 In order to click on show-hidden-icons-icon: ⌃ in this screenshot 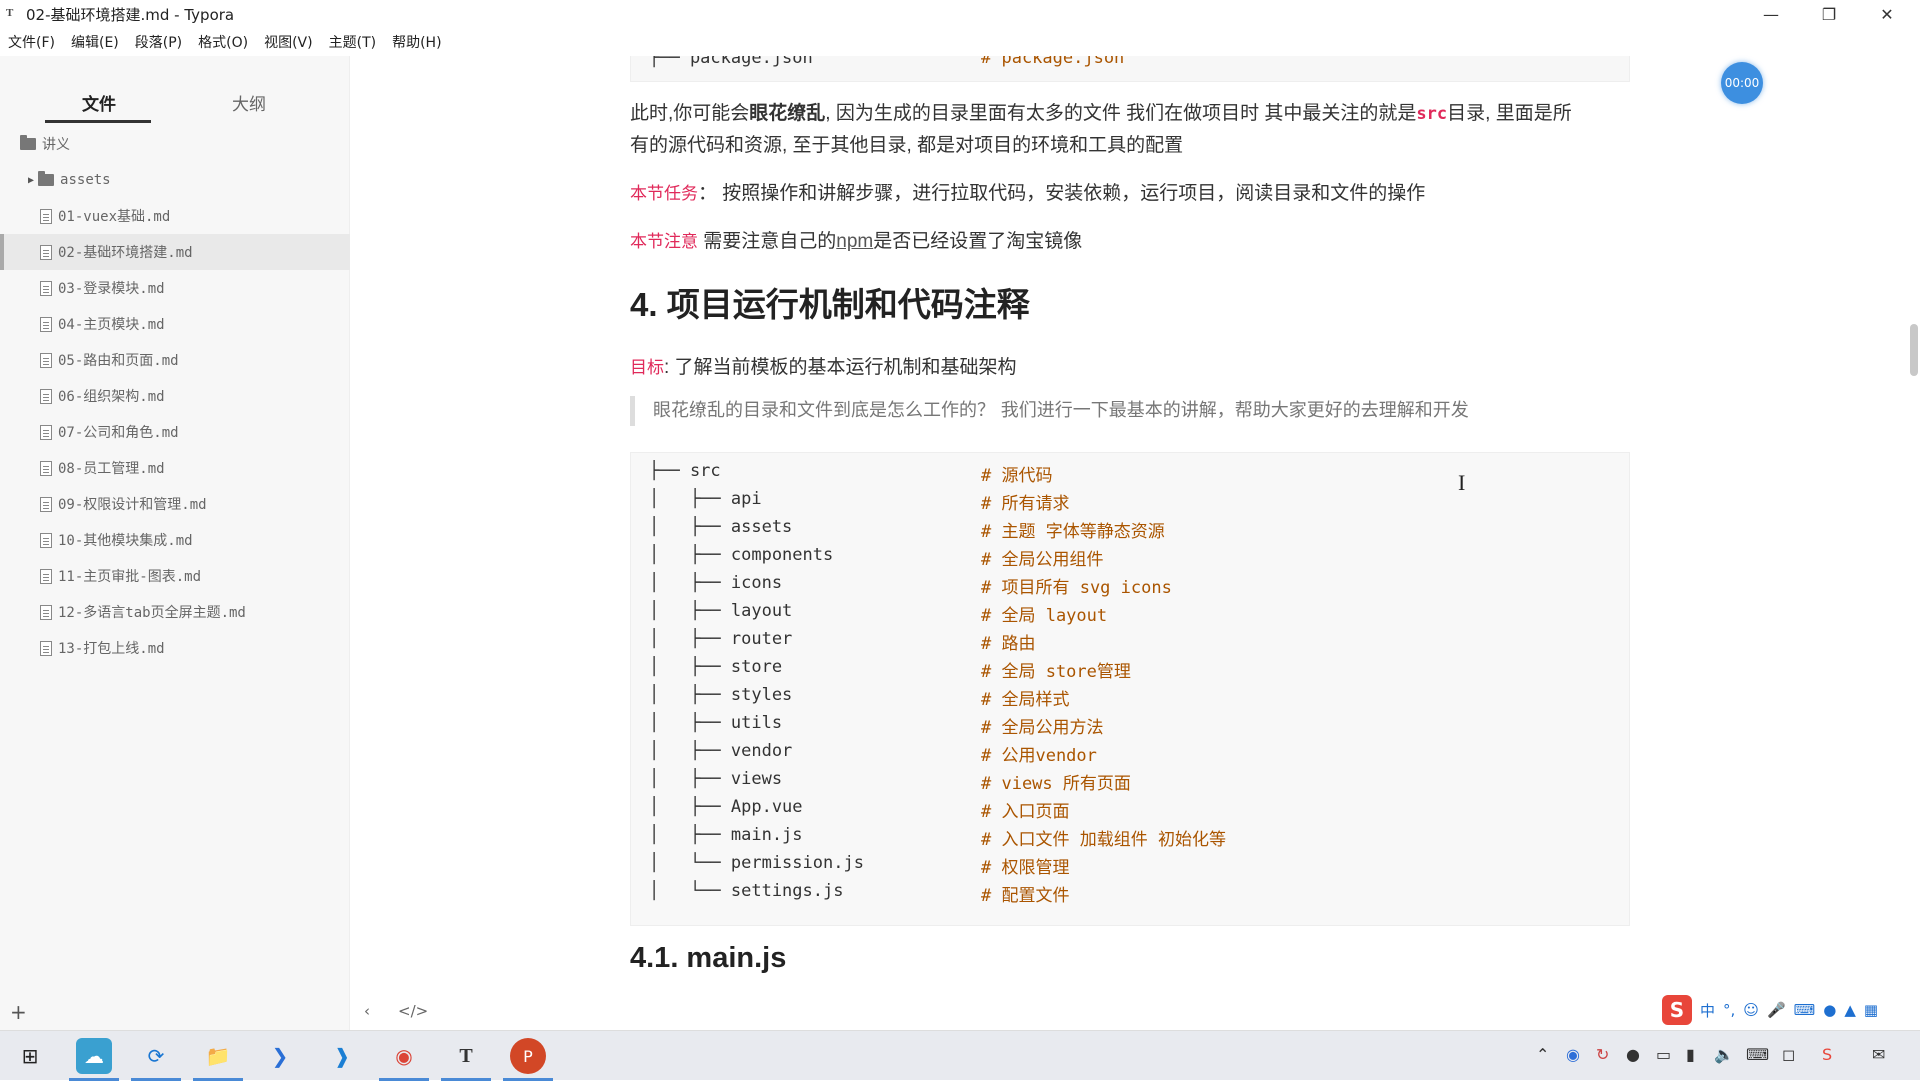, I will do `click(1542, 1054)`.